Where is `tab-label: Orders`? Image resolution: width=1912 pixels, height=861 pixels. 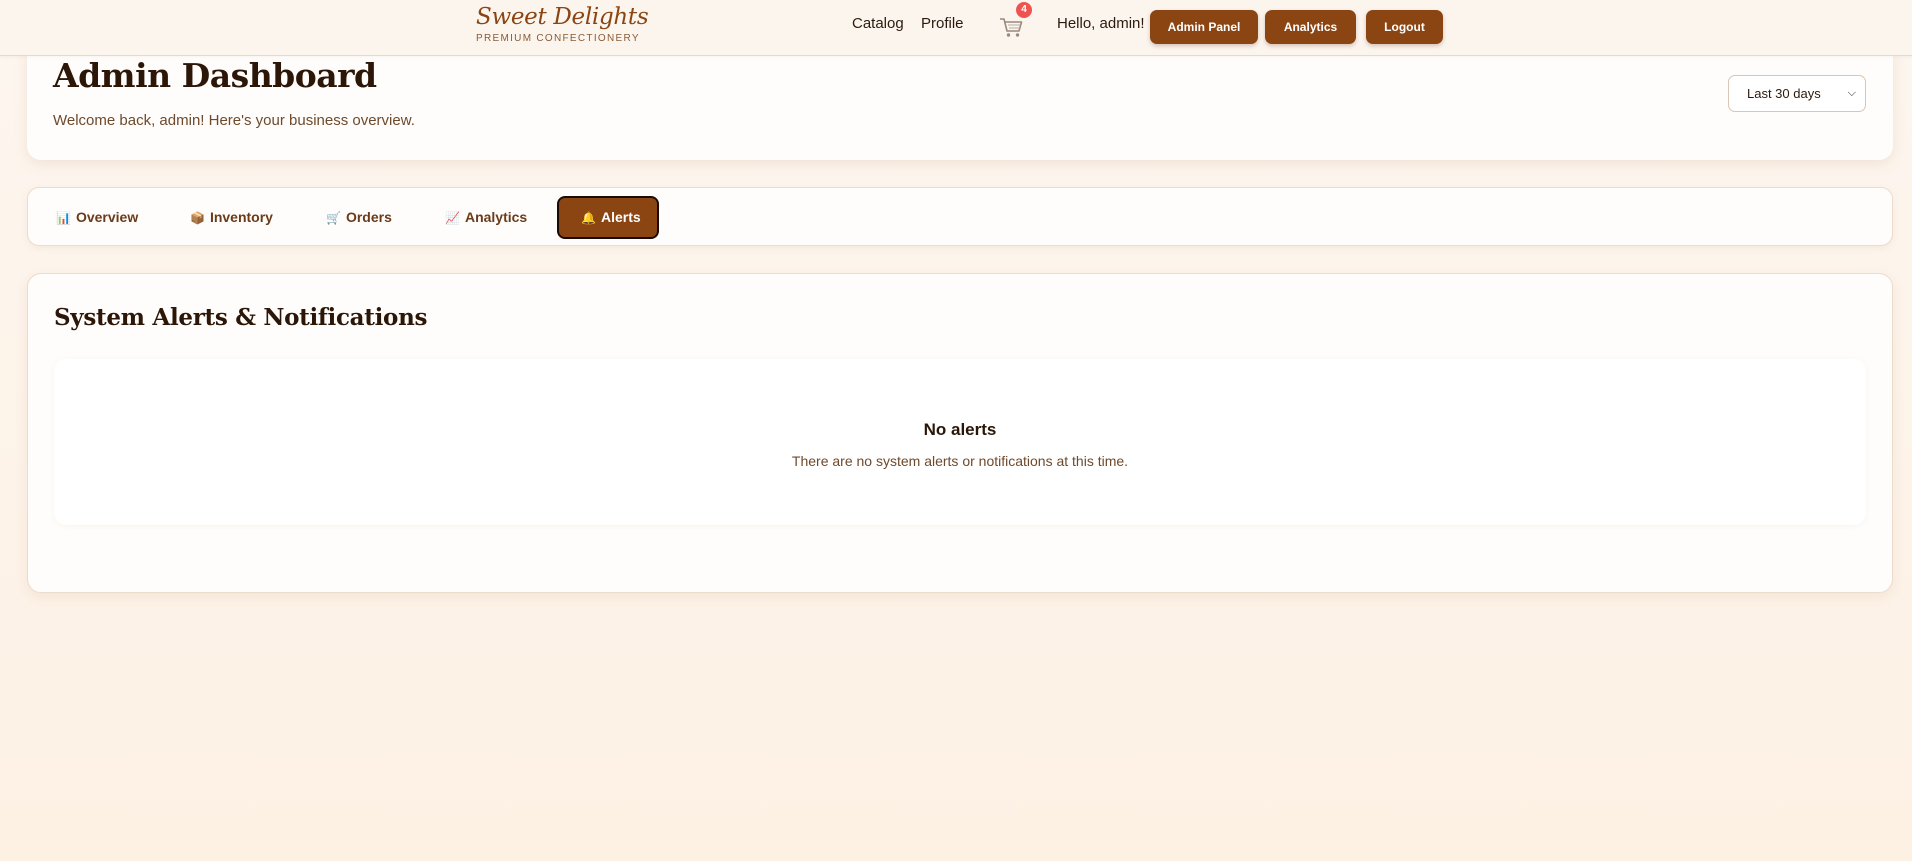 tab-label: Orders is located at coordinates (368, 217).